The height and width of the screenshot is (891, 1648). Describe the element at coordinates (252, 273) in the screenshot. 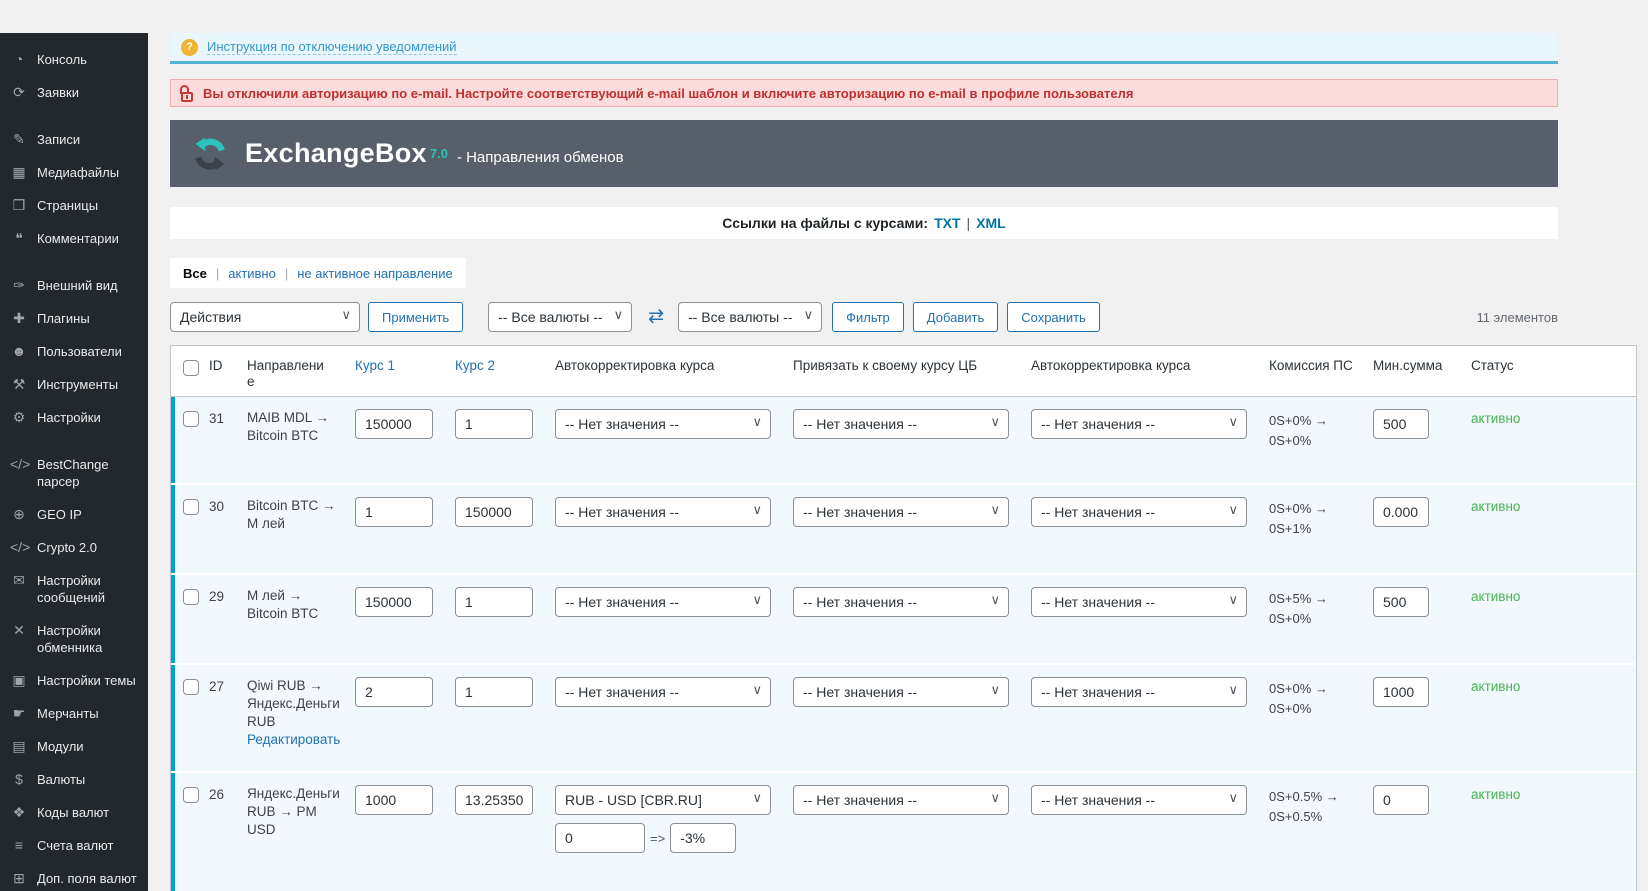

I see `tab-active: активно` at that location.